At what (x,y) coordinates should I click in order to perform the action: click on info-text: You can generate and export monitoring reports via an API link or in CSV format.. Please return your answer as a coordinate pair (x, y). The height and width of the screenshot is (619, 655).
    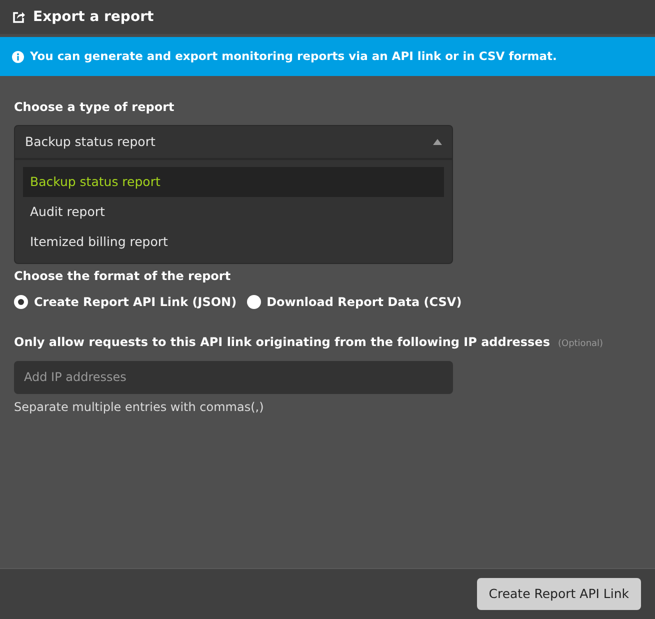
    Looking at the image, I should click on (293, 56).